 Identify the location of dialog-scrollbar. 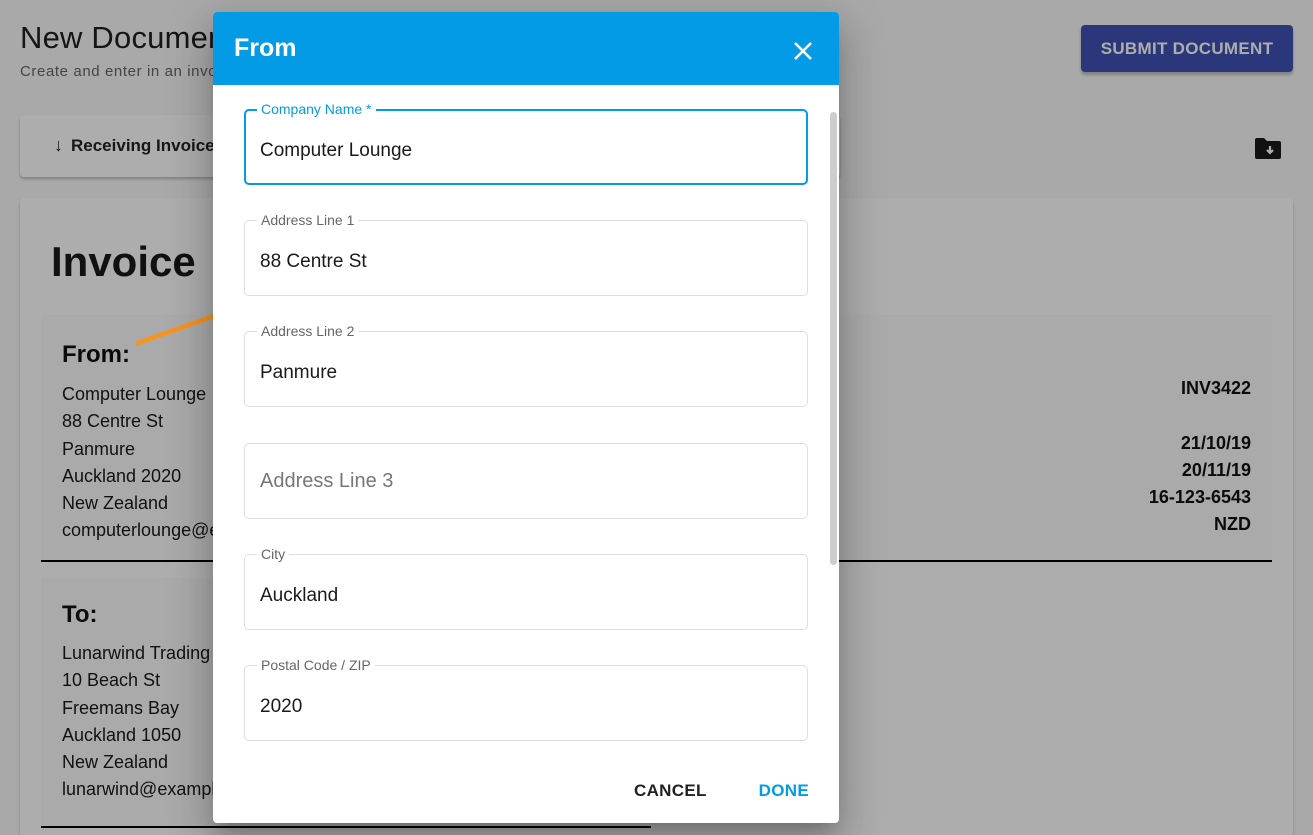
(833, 338).